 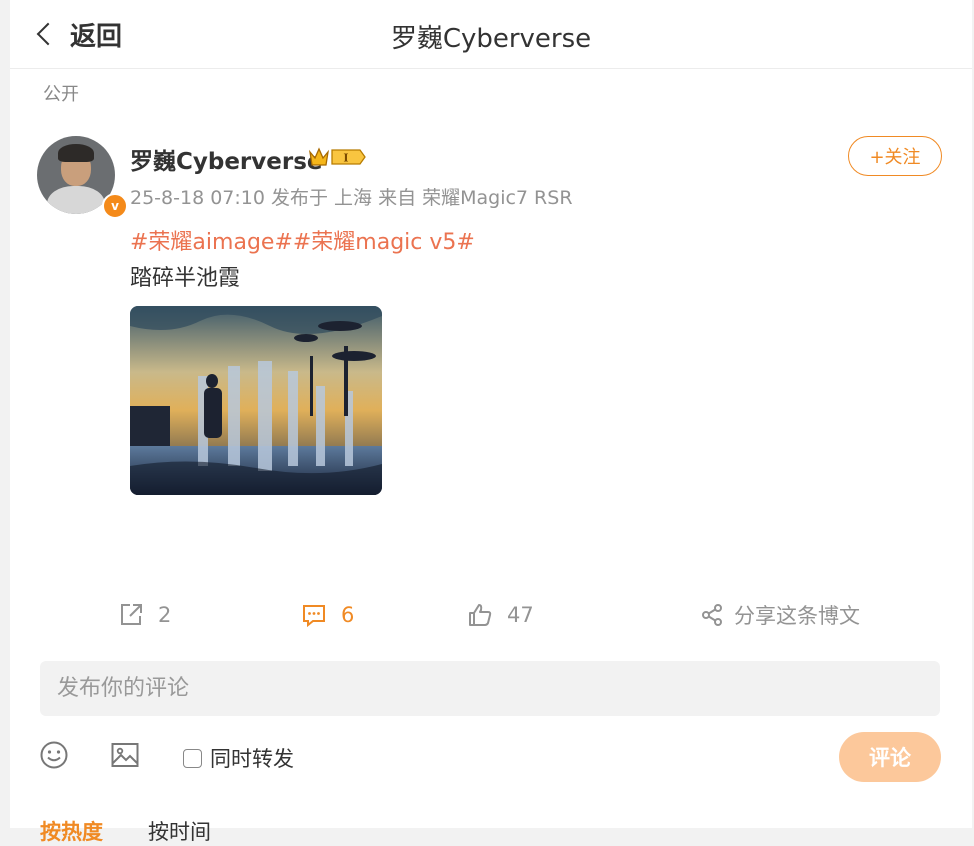 I want to click on post-meta: 25-8-18 07:10 发布于 上海 来自 荣耀Magic7 RSR, so click(x=351, y=198).